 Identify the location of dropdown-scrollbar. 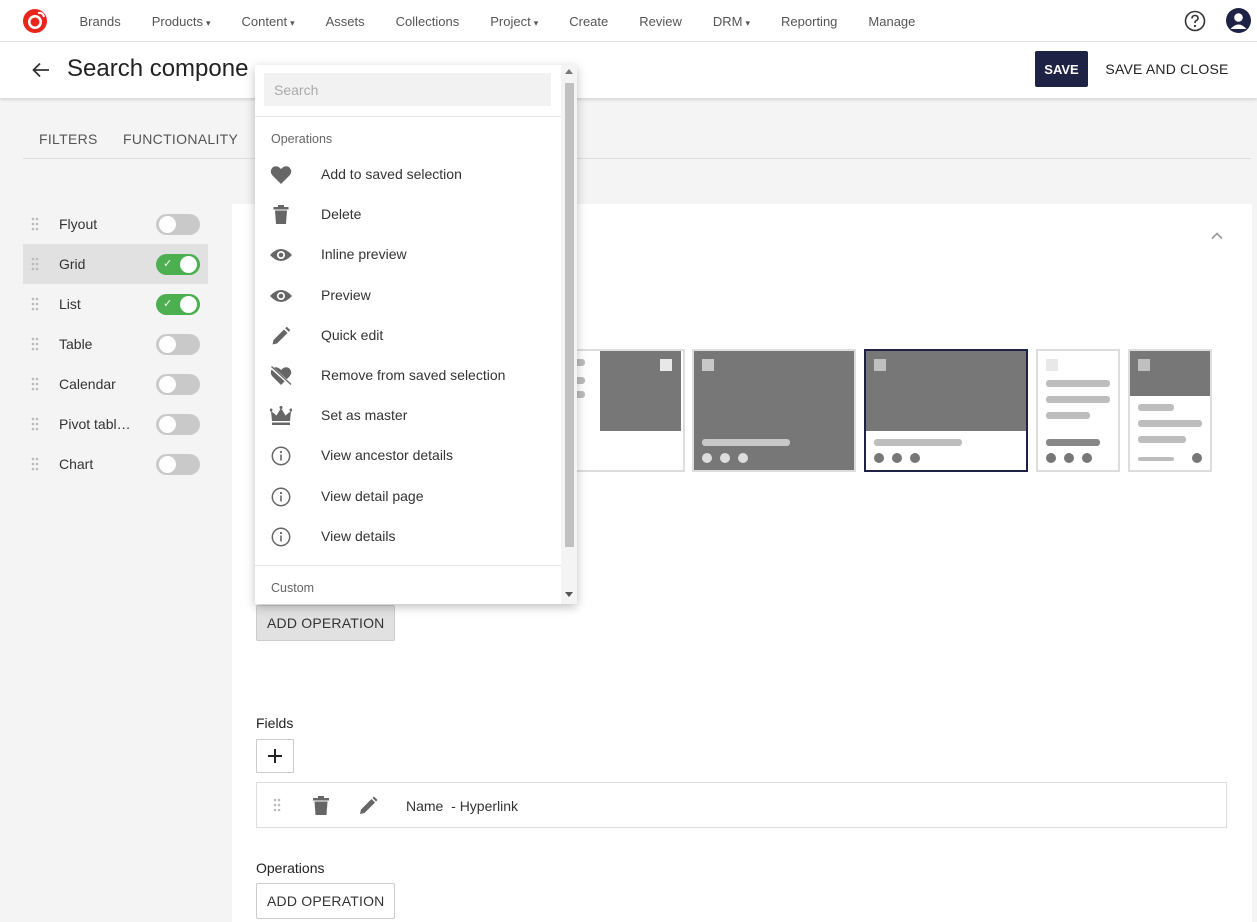
(569, 334).